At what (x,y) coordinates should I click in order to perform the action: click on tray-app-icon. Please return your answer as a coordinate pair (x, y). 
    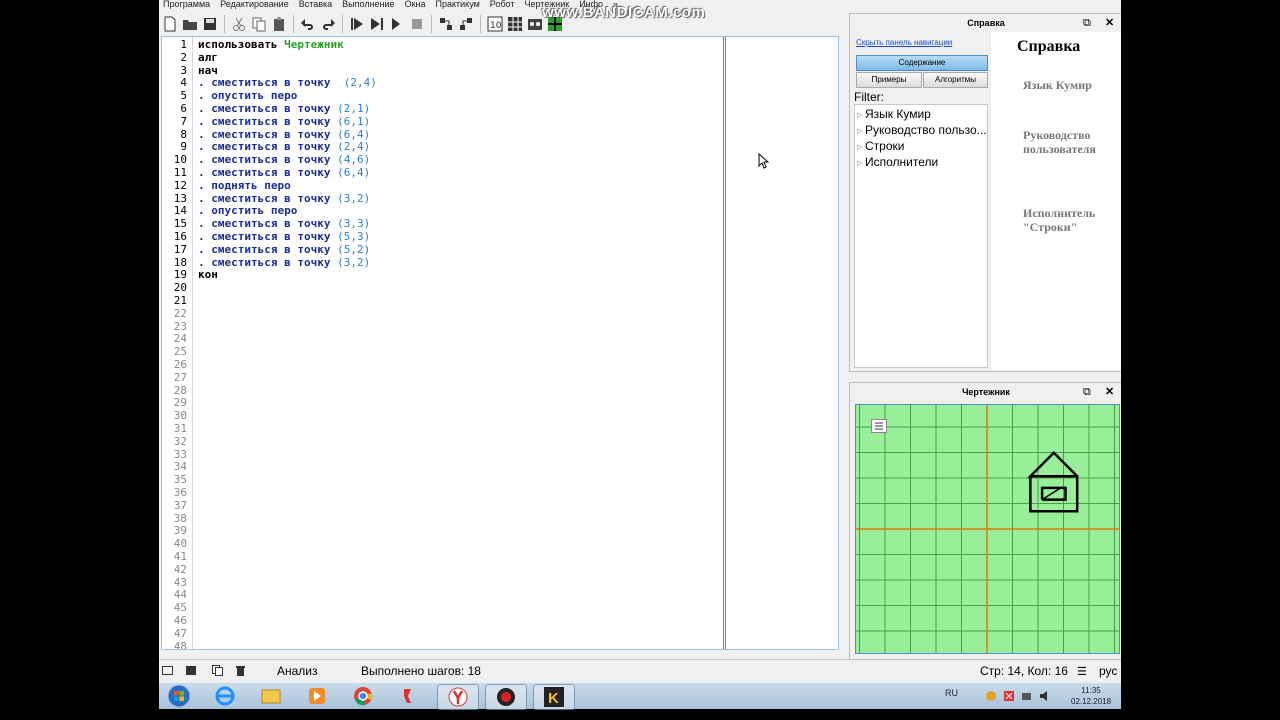
    Looking at the image, I should click on (991, 696).